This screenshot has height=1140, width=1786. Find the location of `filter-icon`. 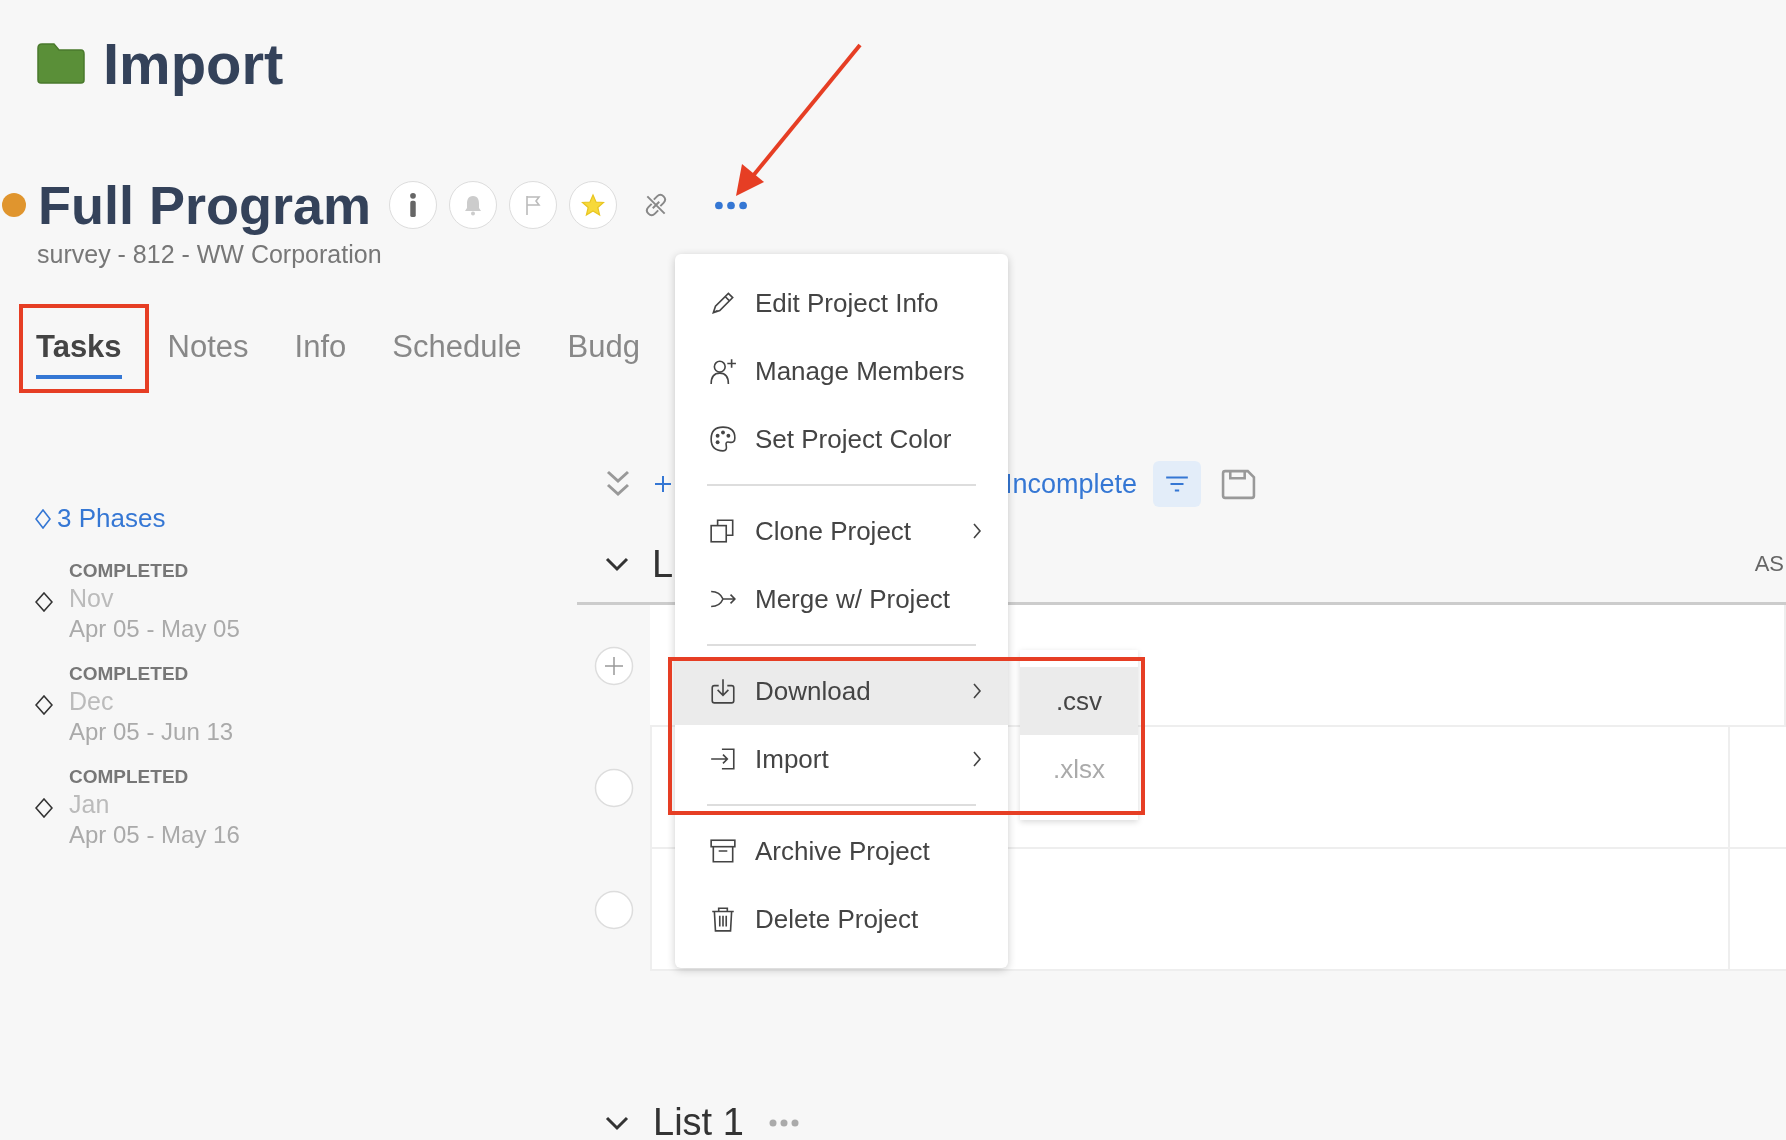

filter-icon is located at coordinates (1177, 484).